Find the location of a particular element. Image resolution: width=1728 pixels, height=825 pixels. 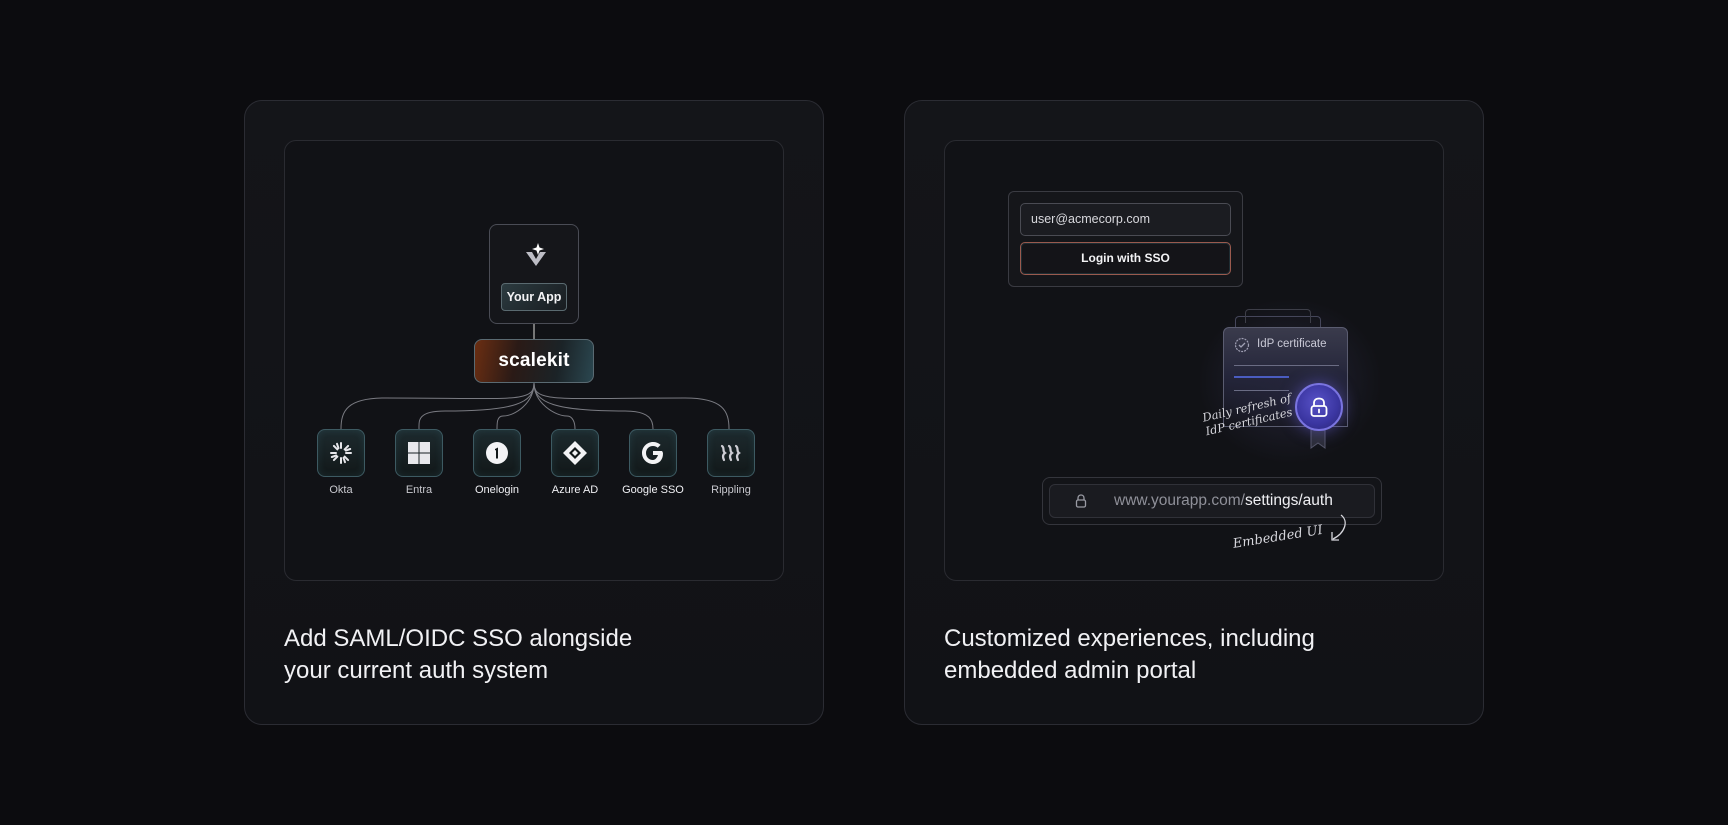

url-path: settings/auth is located at coordinates (1288, 500).